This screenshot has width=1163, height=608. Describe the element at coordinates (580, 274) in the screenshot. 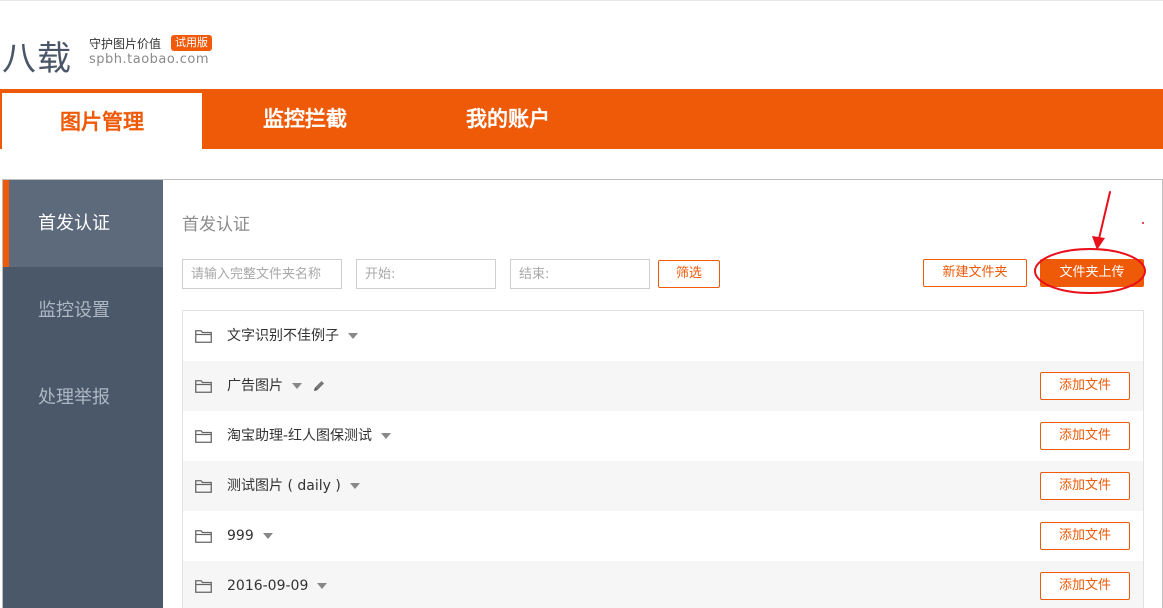

I see `end-date-input` at that location.